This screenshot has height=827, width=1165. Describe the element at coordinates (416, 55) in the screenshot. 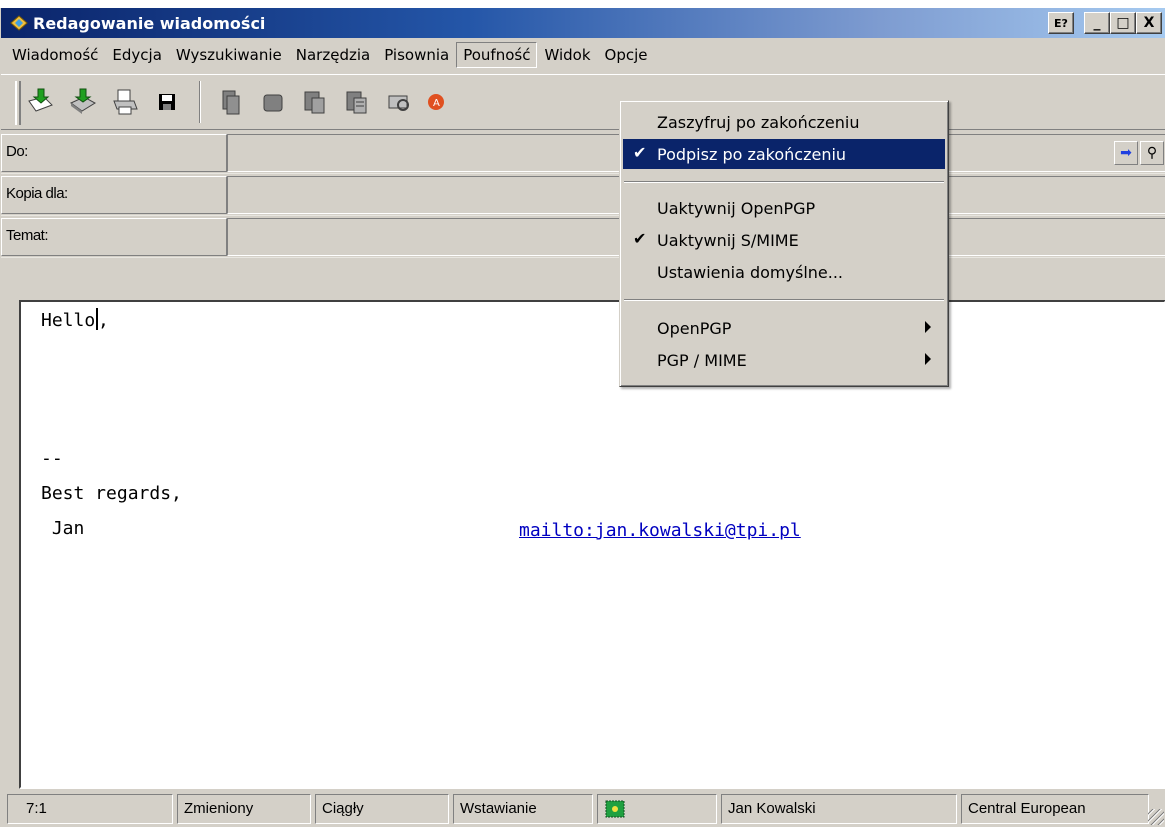

I see `menu-spelling: Pisownia` at that location.